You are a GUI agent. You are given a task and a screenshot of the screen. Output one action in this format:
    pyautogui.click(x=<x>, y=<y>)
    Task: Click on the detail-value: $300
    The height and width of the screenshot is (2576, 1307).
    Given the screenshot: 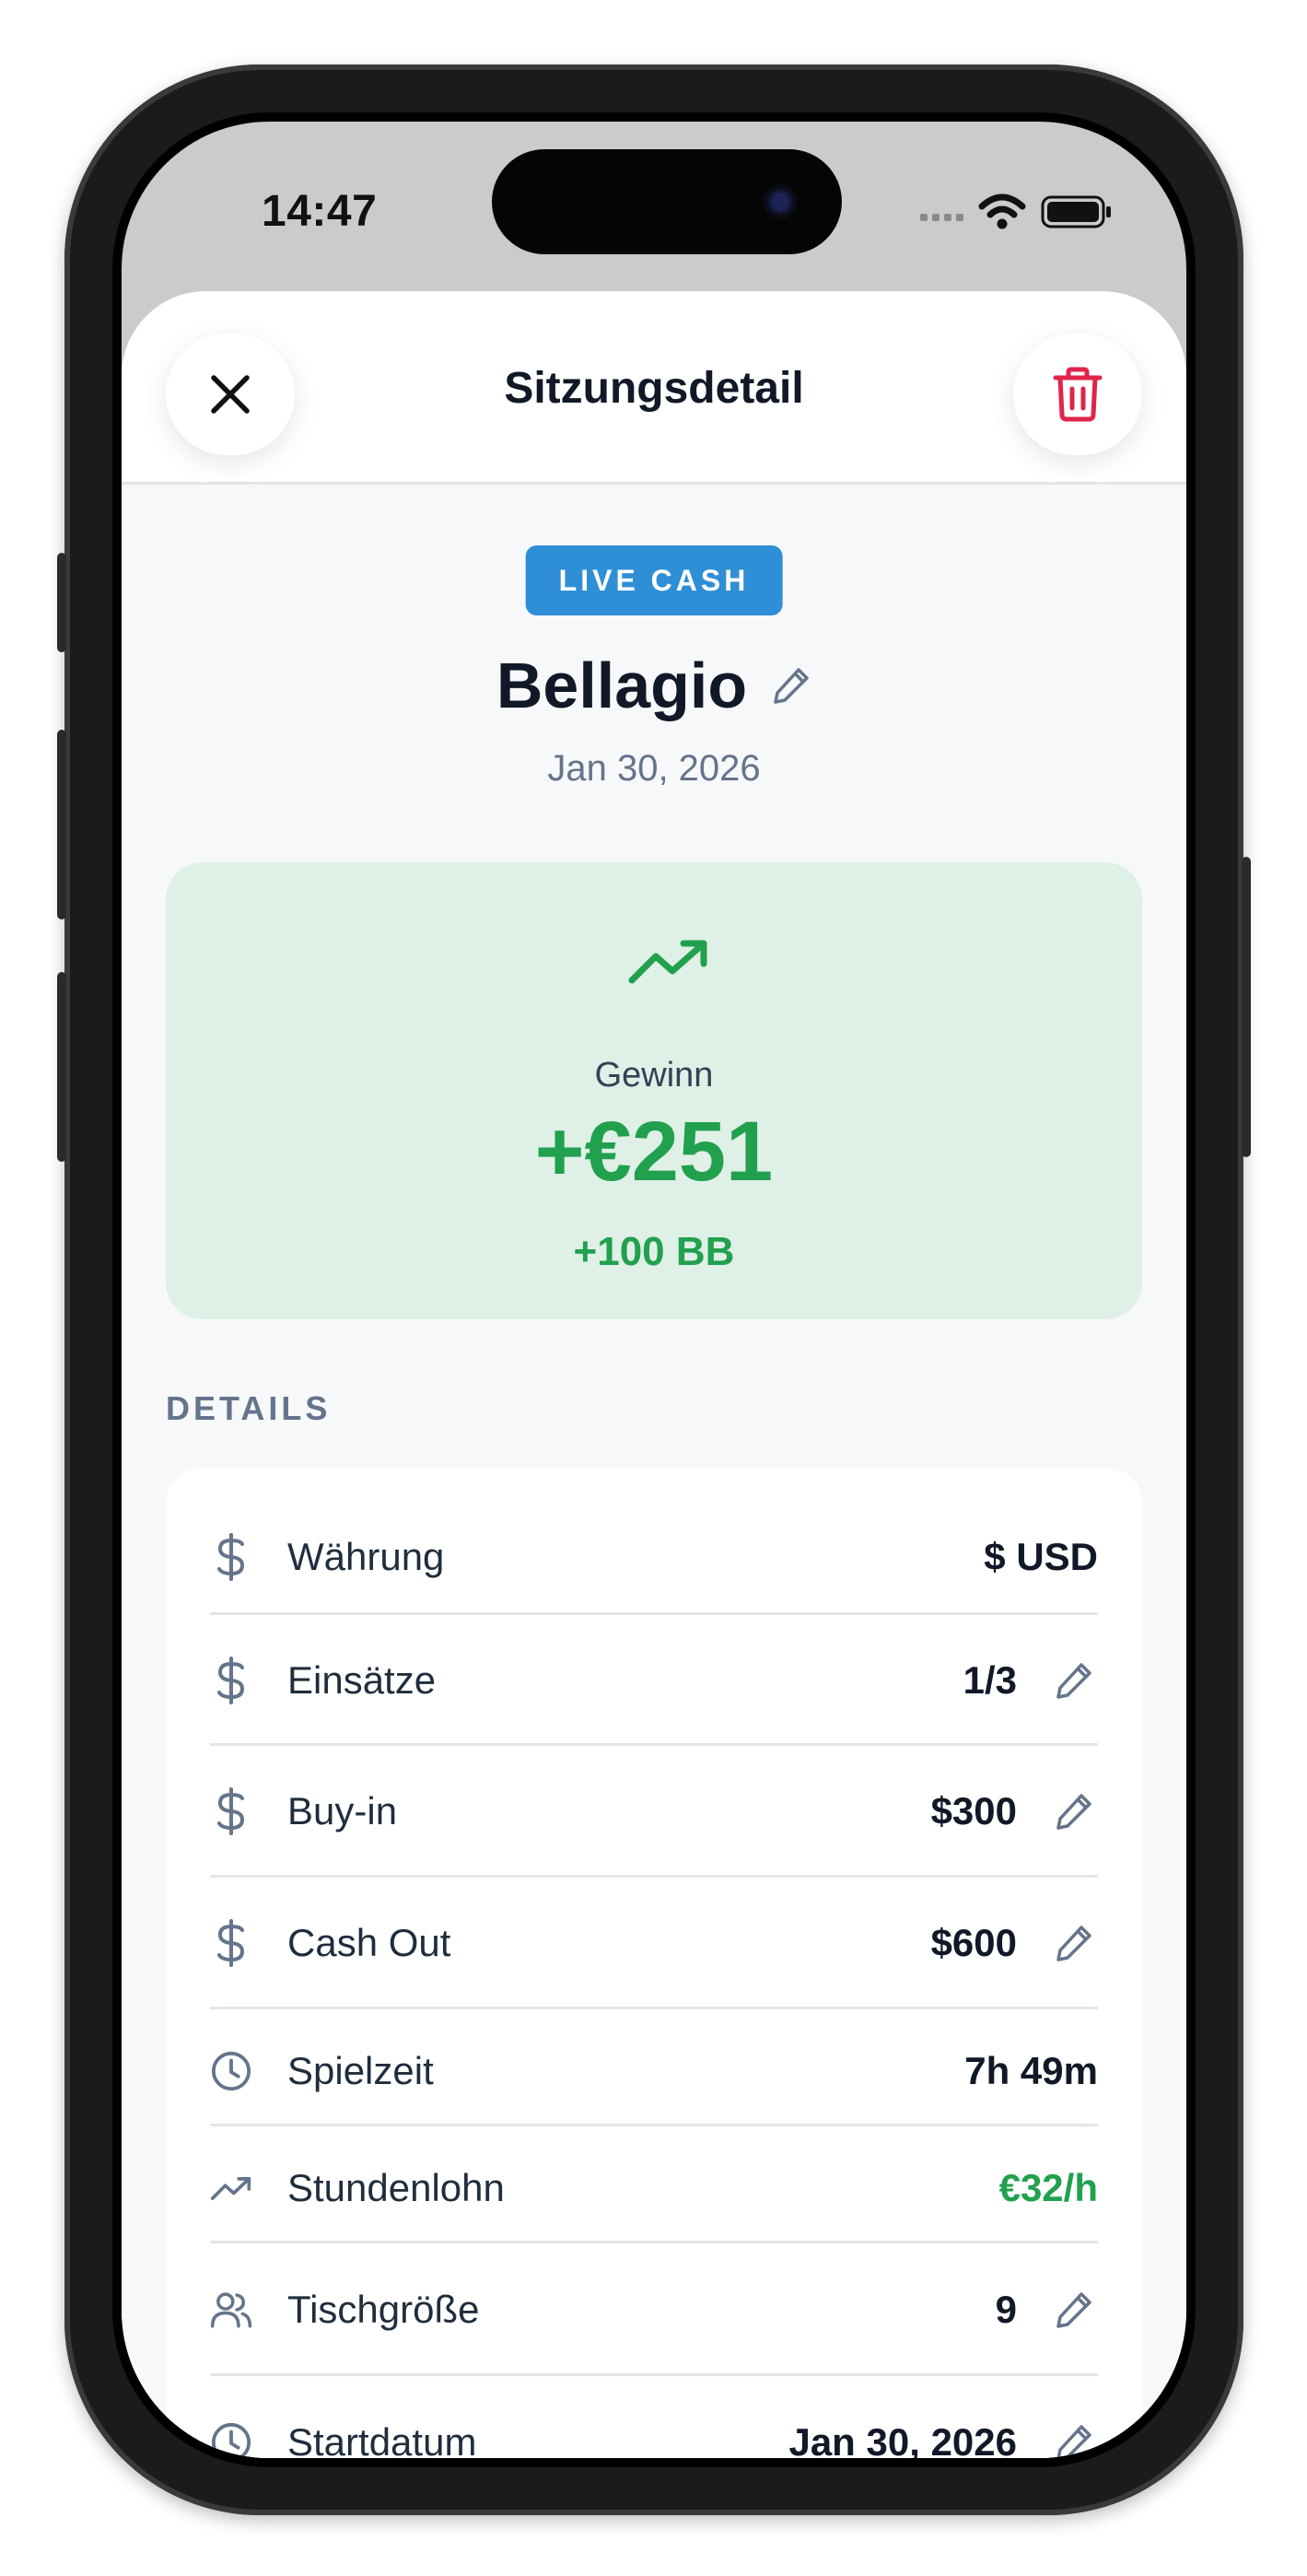 What is the action you would take?
    pyautogui.click(x=973, y=1810)
    